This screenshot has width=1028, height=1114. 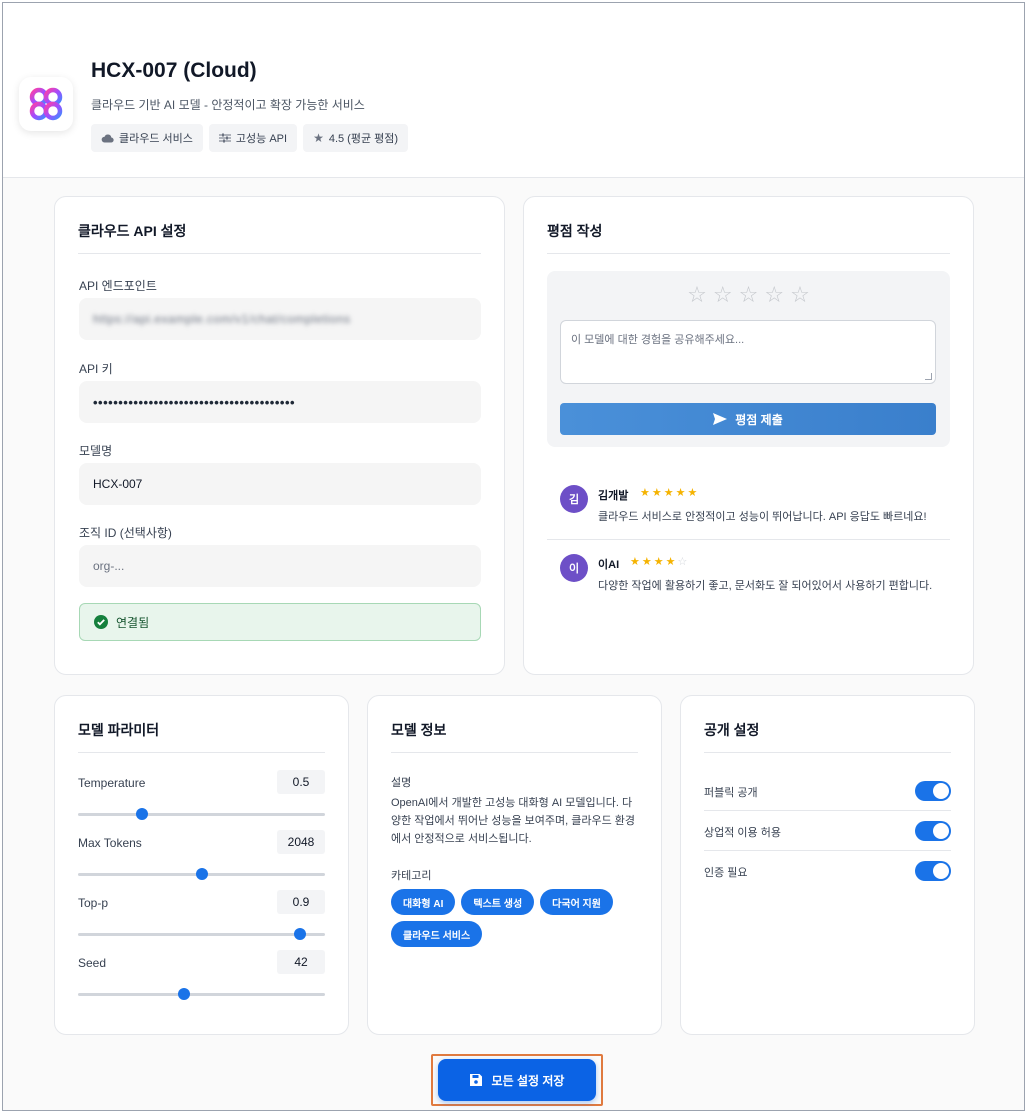 What do you see at coordinates (301, 842) in the screenshot?
I see `param-value-input: 2048` at bounding box center [301, 842].